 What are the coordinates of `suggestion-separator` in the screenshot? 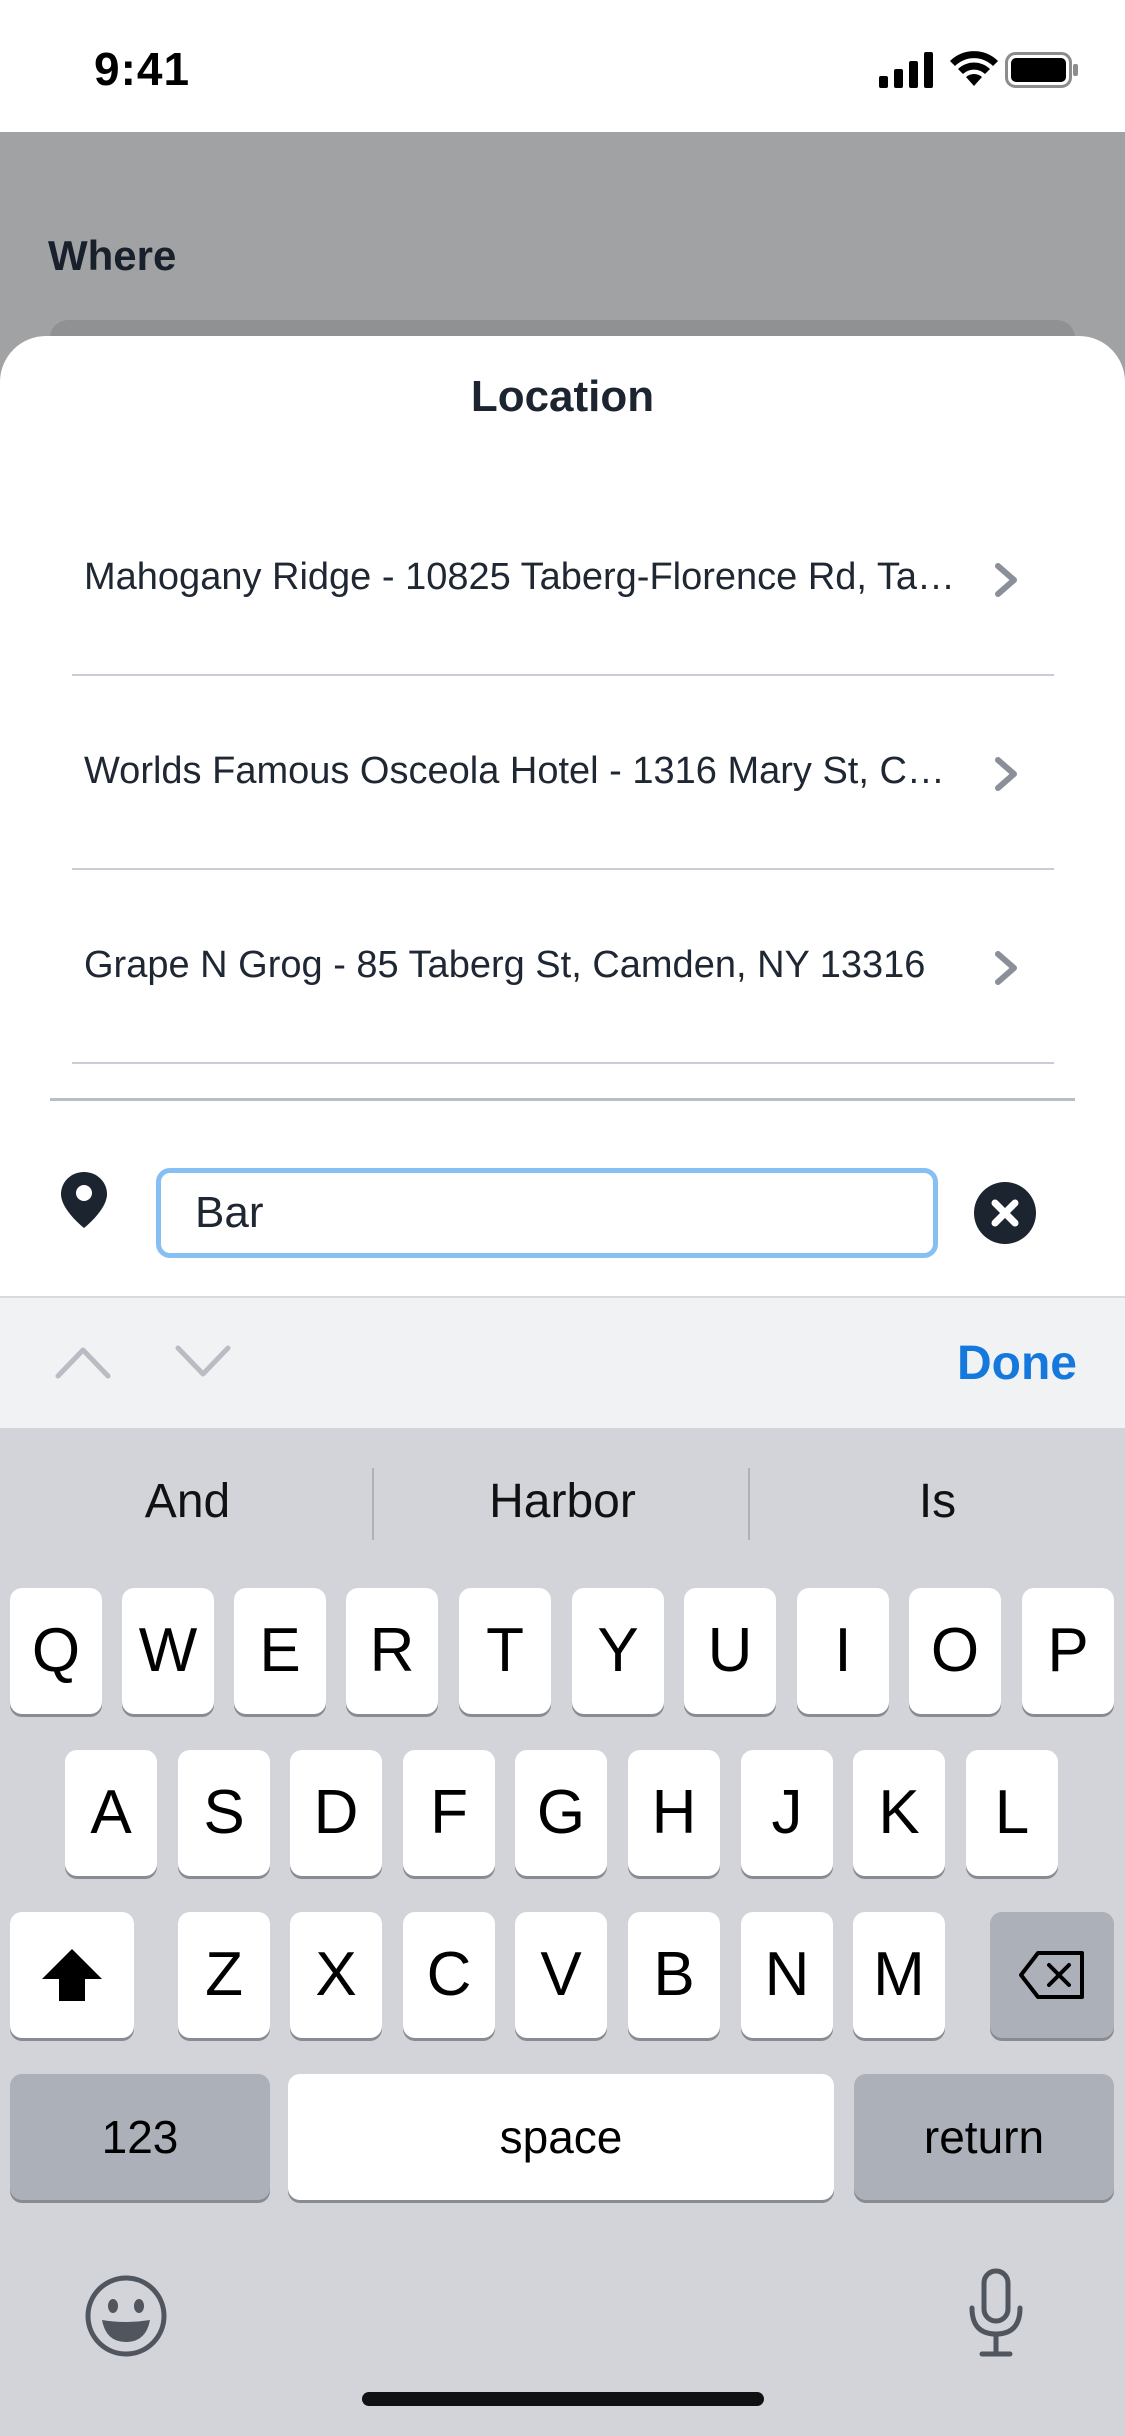 It's located at (373, 1504).